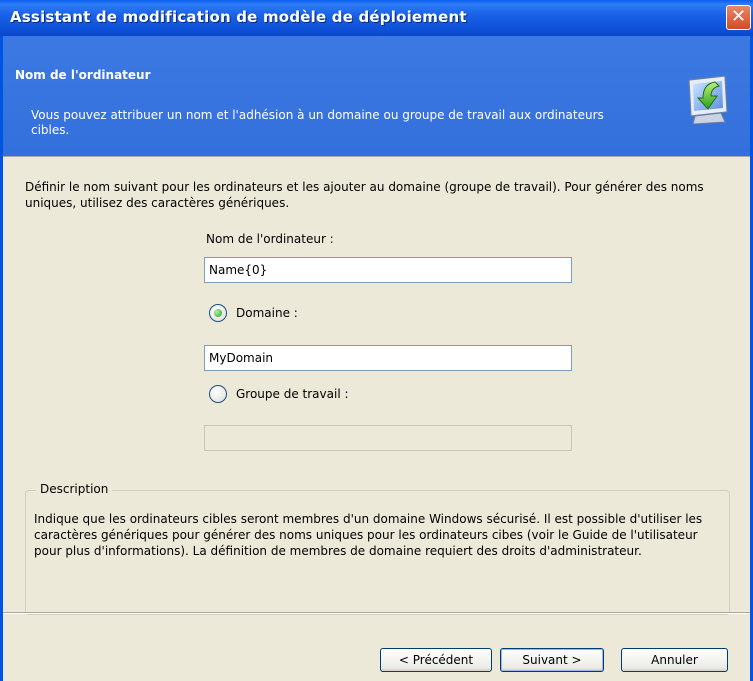 The image size is (753, 681). Describe the element at coordinates (388, 358) in the screenshot. I see `domain-input` at that location.